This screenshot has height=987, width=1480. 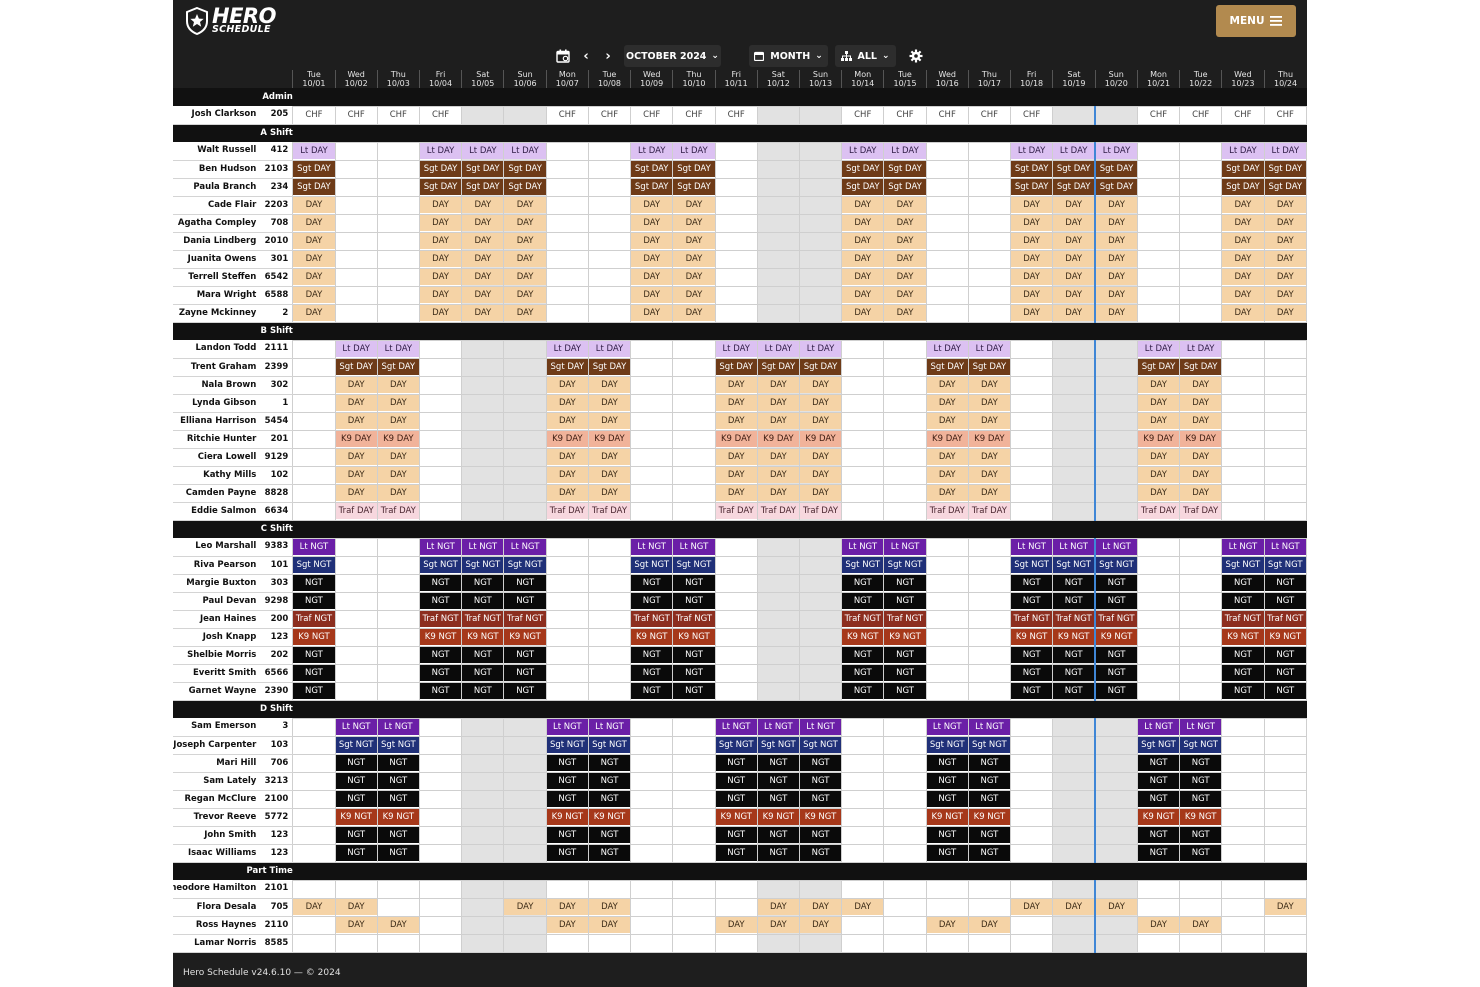 What do you see at coordinates (1031, 619) in the screenshot?
I see `schedule-cell: Traf NGT` at bounding box center [1031, 619].